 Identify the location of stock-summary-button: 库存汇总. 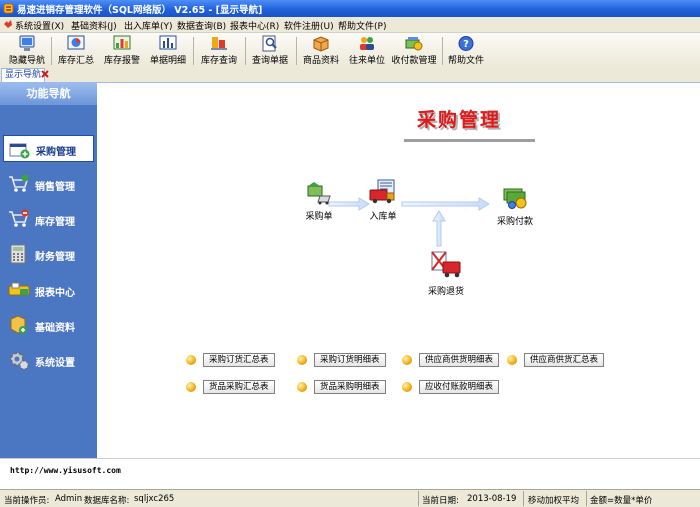
(76, 50).